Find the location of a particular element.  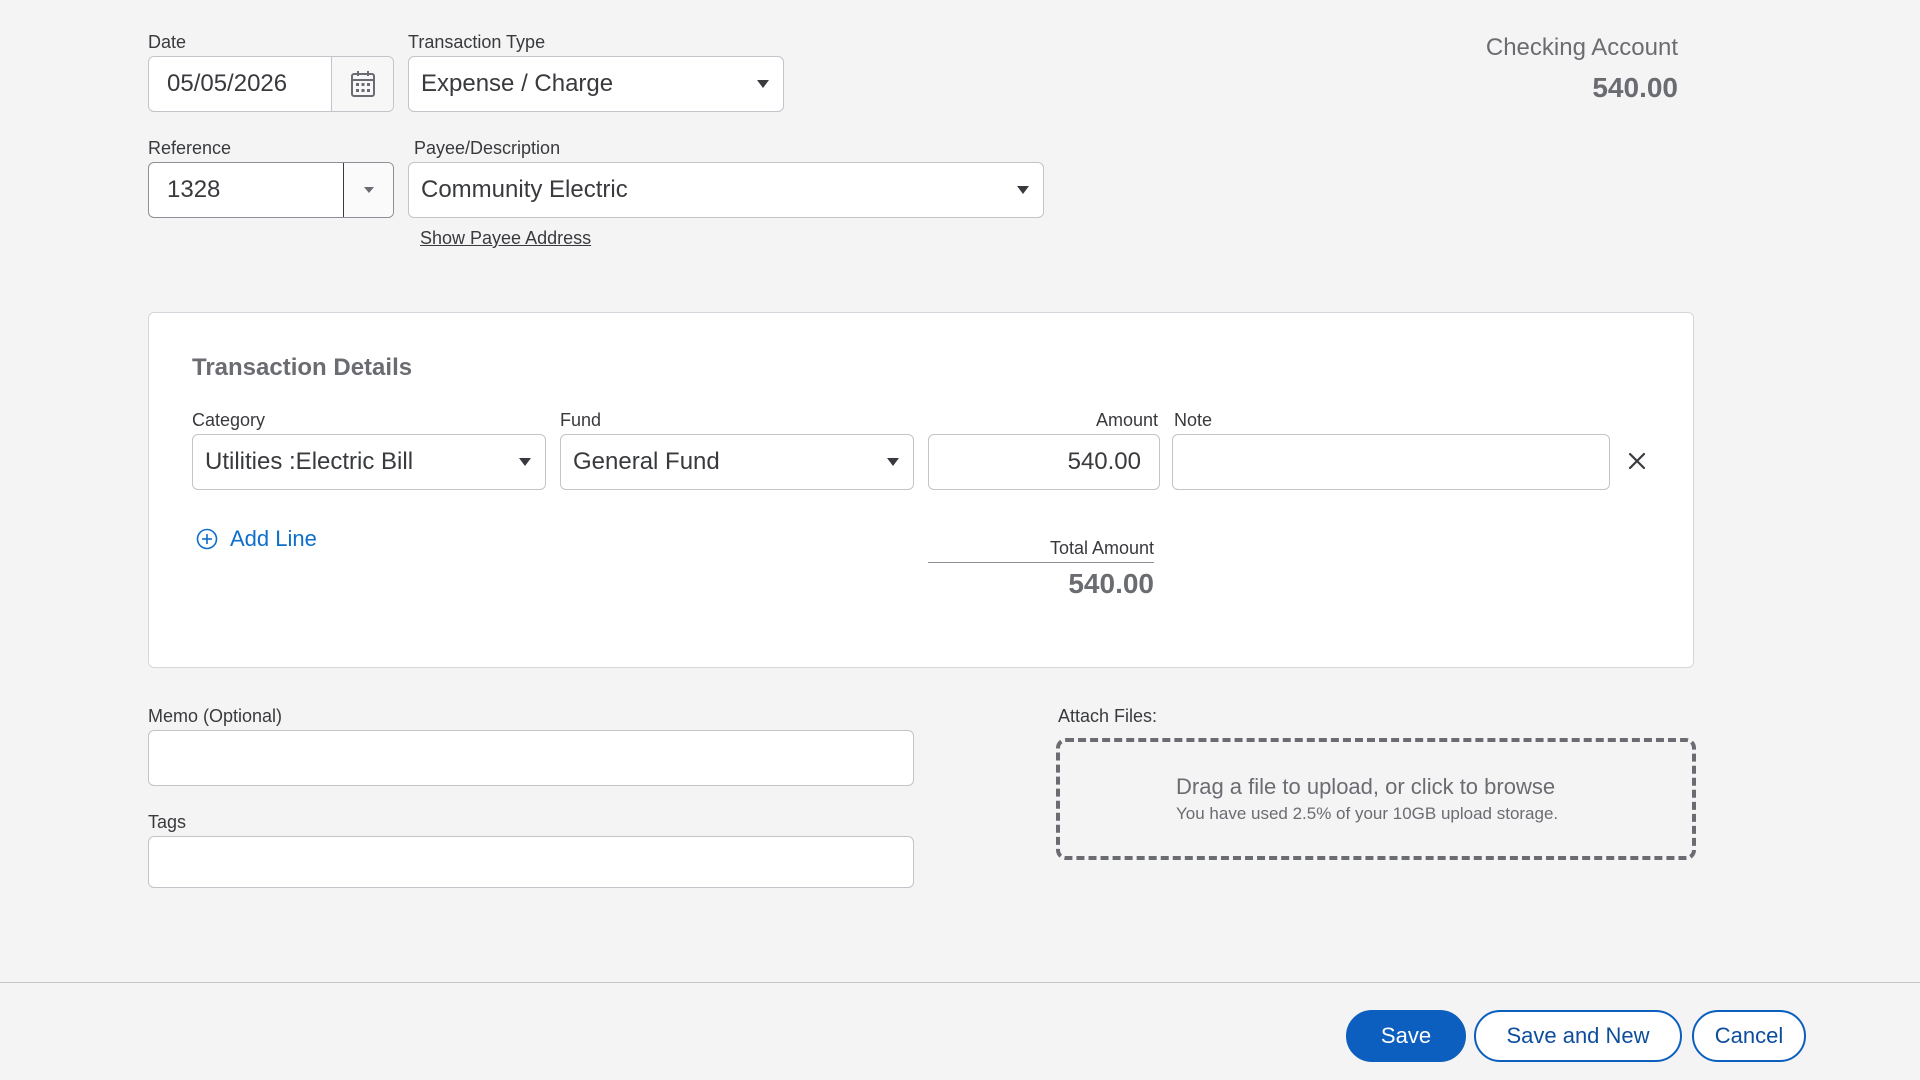

payee-value: Community Electric is located at coordinates (524, 189).